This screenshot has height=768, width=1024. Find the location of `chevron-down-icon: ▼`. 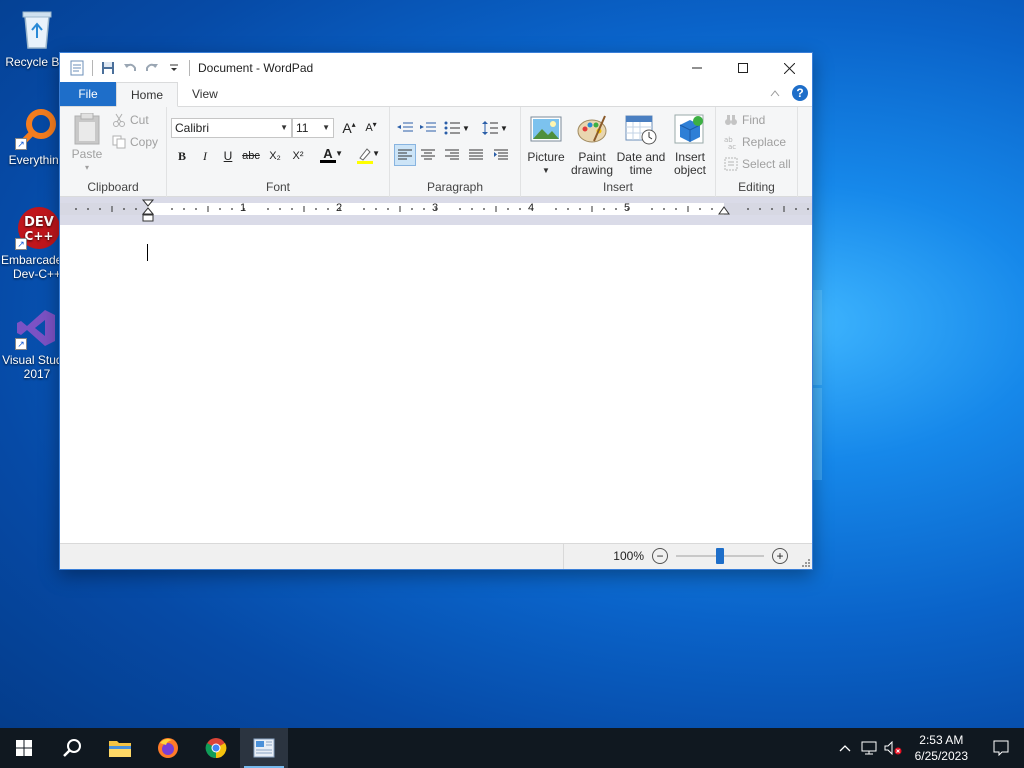

chevron-down-icon: ▼ is located at coordinates (376, 153).